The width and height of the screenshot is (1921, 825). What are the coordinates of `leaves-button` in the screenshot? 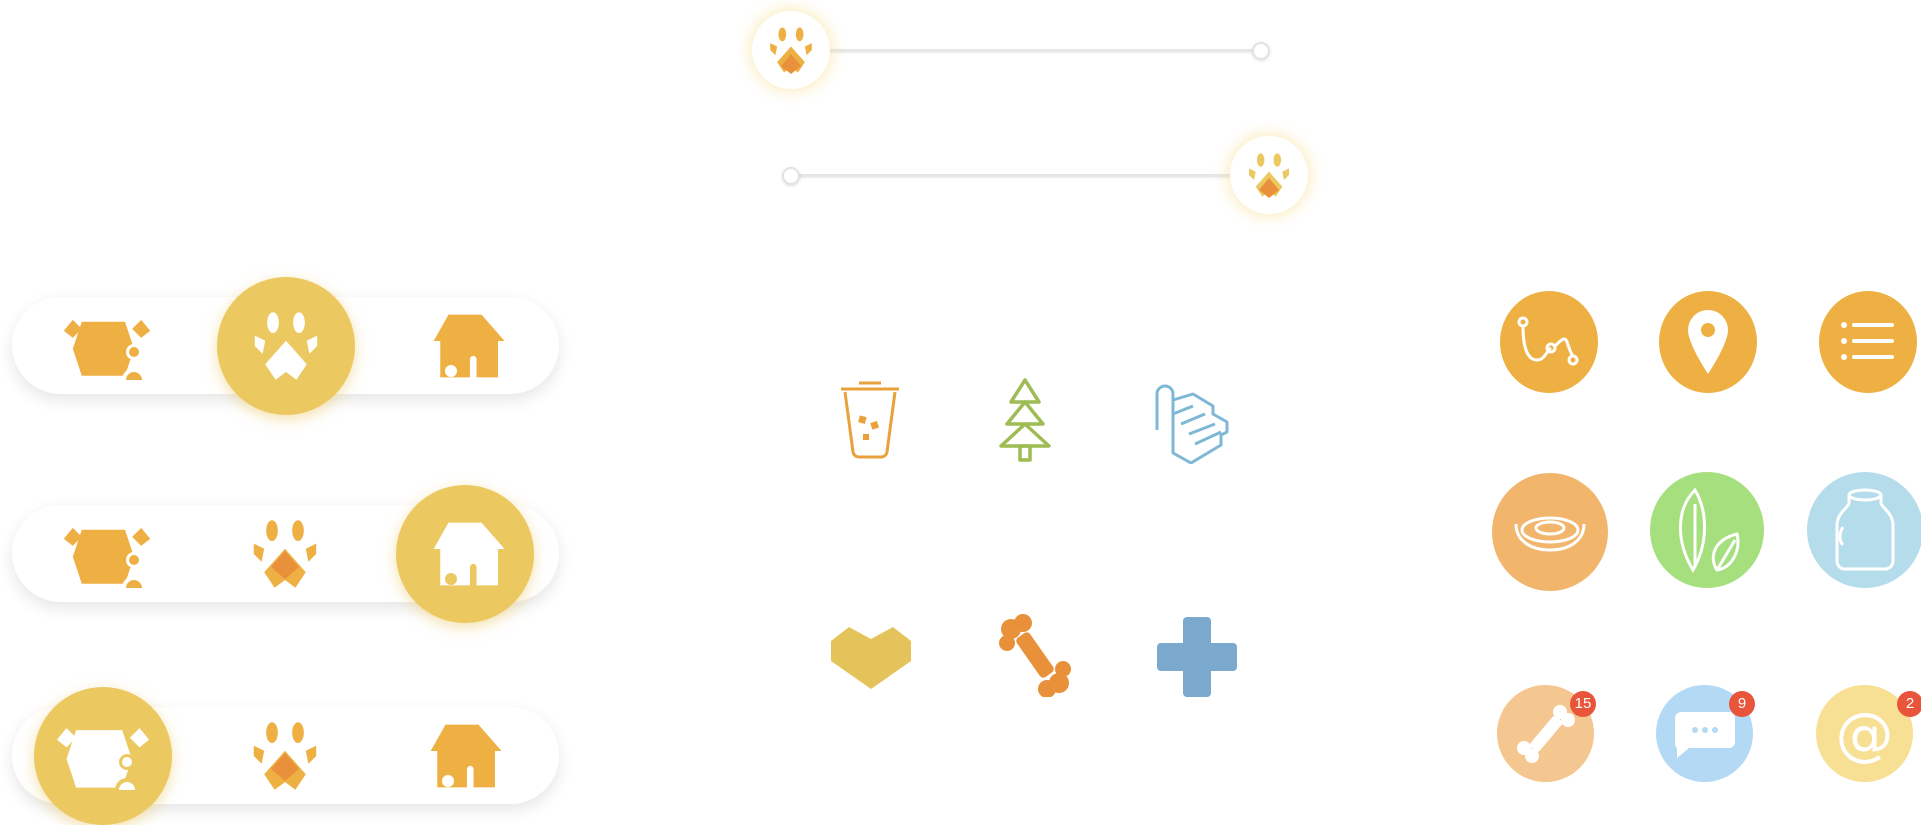 It's located at (1707, 530).